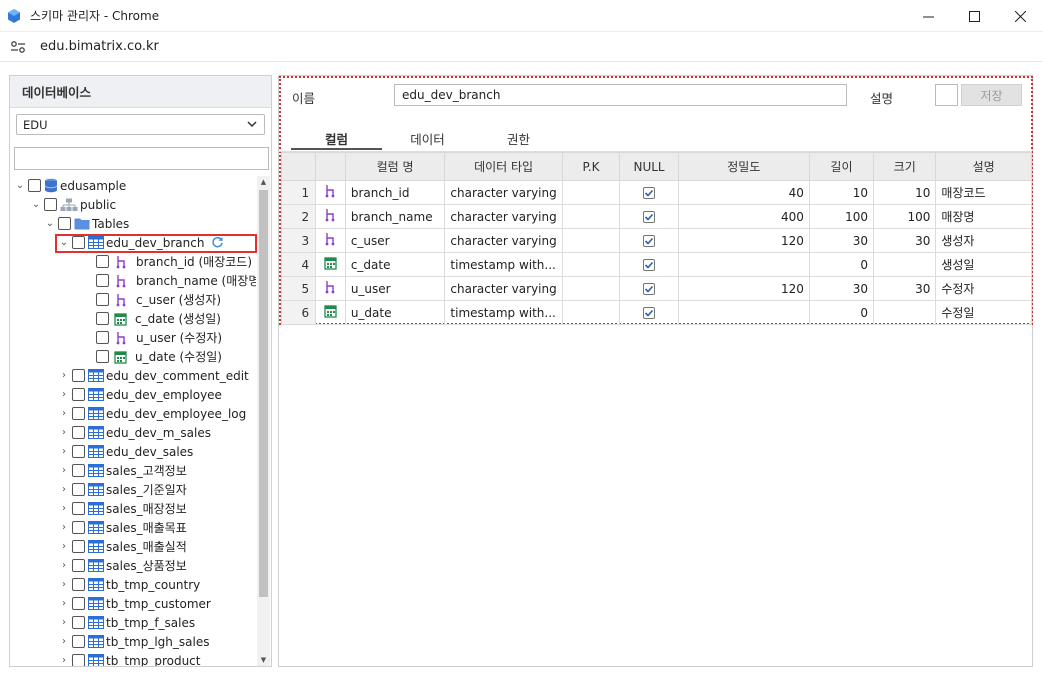 Image resolution: width=1043 pixels, height=675 pixels. I want to click on tree-node-table: › sales_매출목표, so click(122, 527).